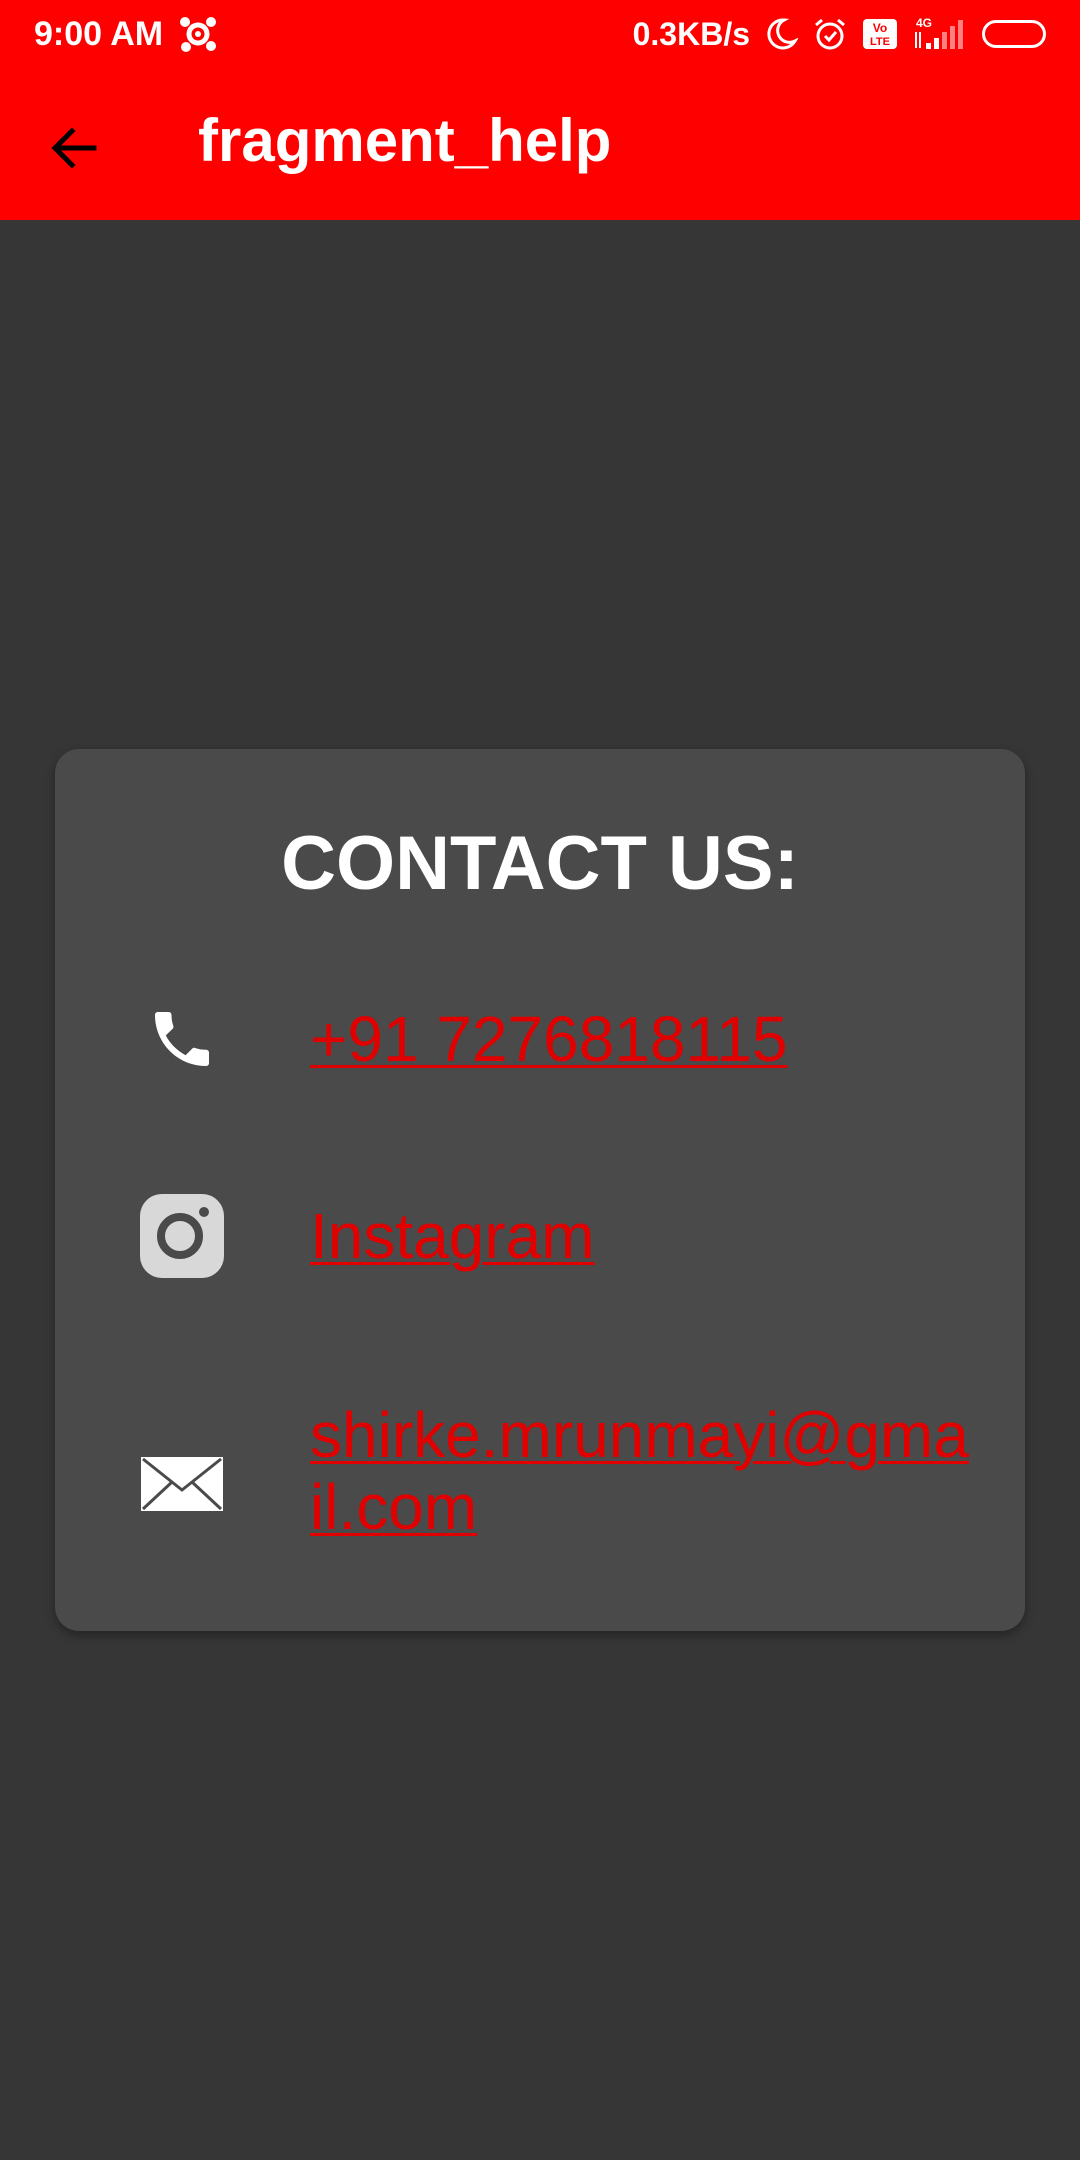  Describe the element at coordinates (540, 34) in the screenshot. I see `status-bar: 9:00 AM 0.3KB/s Vo LTE 4G 56` at that location.